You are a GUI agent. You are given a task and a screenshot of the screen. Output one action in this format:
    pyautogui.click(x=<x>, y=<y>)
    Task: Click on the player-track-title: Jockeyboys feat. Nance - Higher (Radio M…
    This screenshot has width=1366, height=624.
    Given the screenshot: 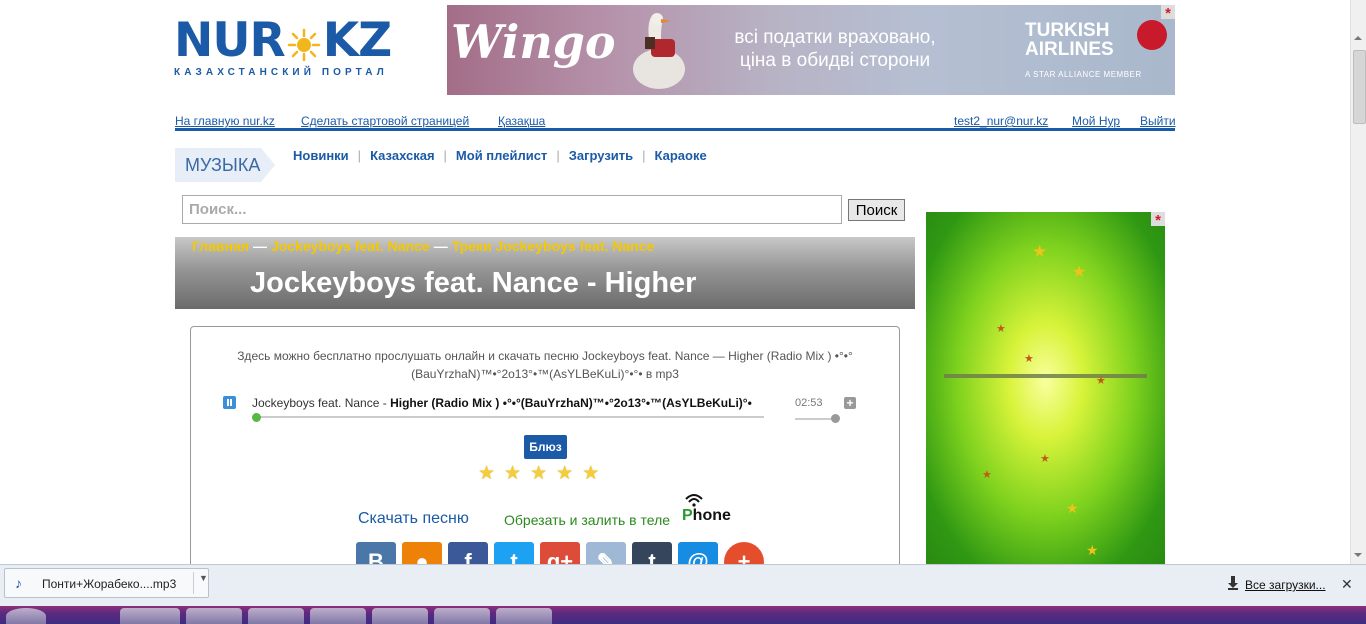 What is the action you would take?
    pyautogui.click(x=502, y=403)
    